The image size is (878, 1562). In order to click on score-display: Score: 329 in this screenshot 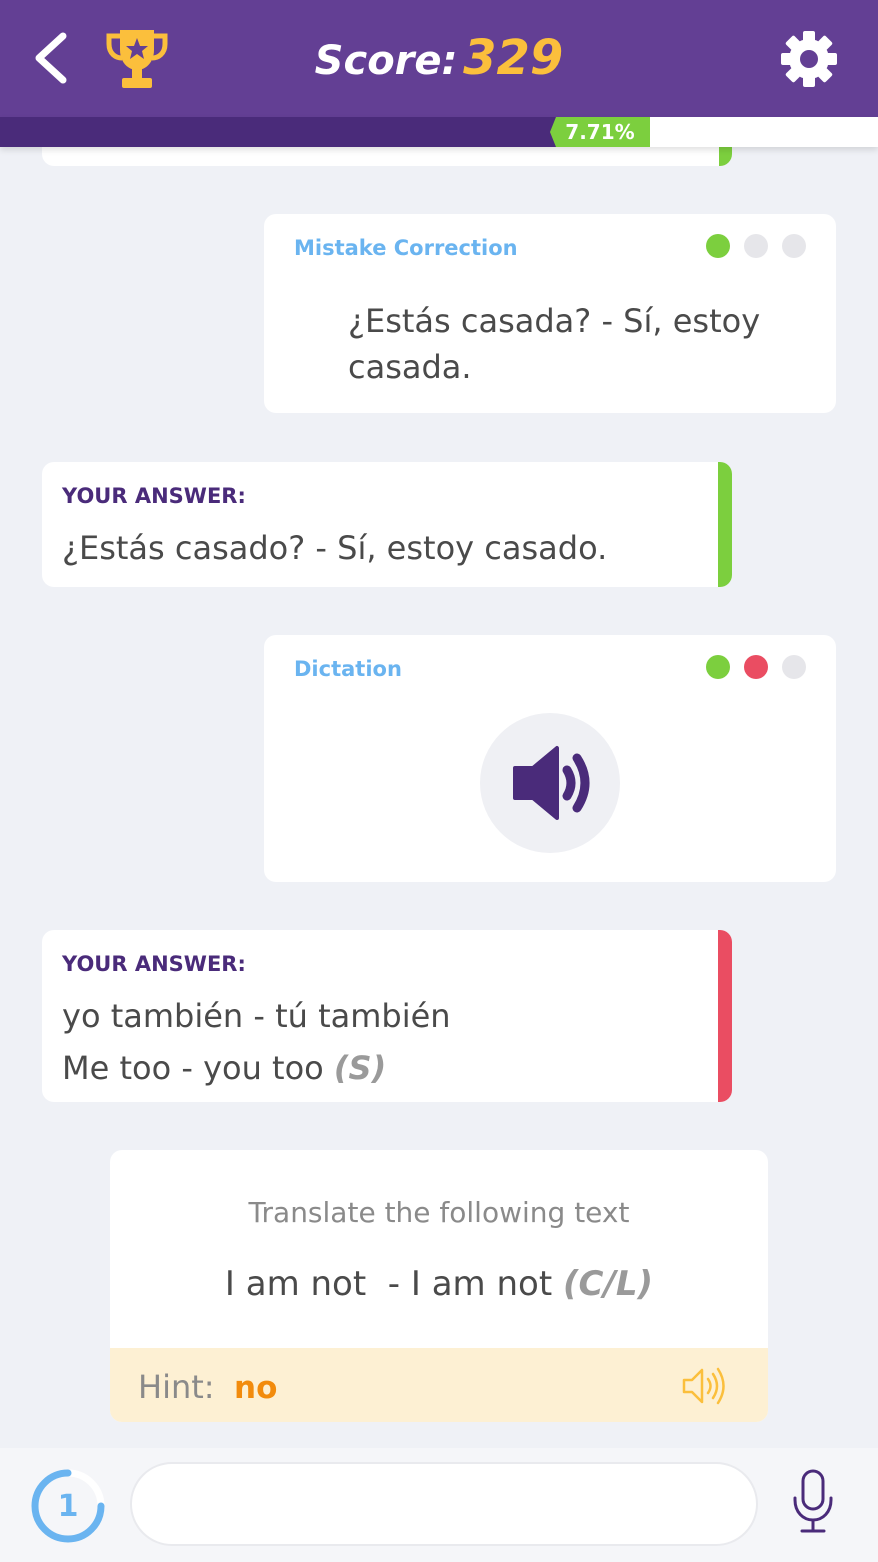, I will do `click(439, 58)`.